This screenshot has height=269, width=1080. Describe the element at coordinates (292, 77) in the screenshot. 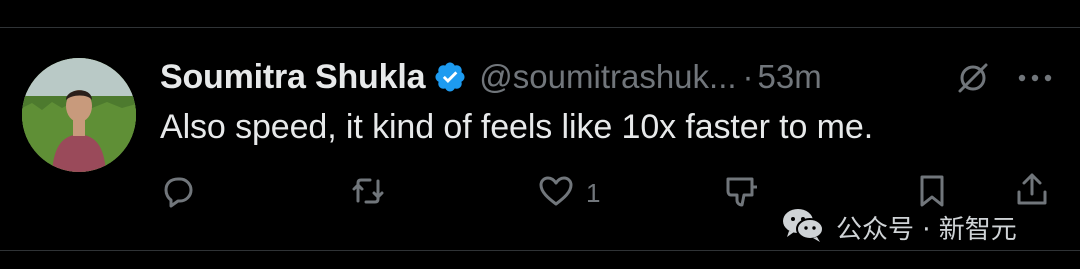

I see `author-name: Soumitra Shukla` at that location.